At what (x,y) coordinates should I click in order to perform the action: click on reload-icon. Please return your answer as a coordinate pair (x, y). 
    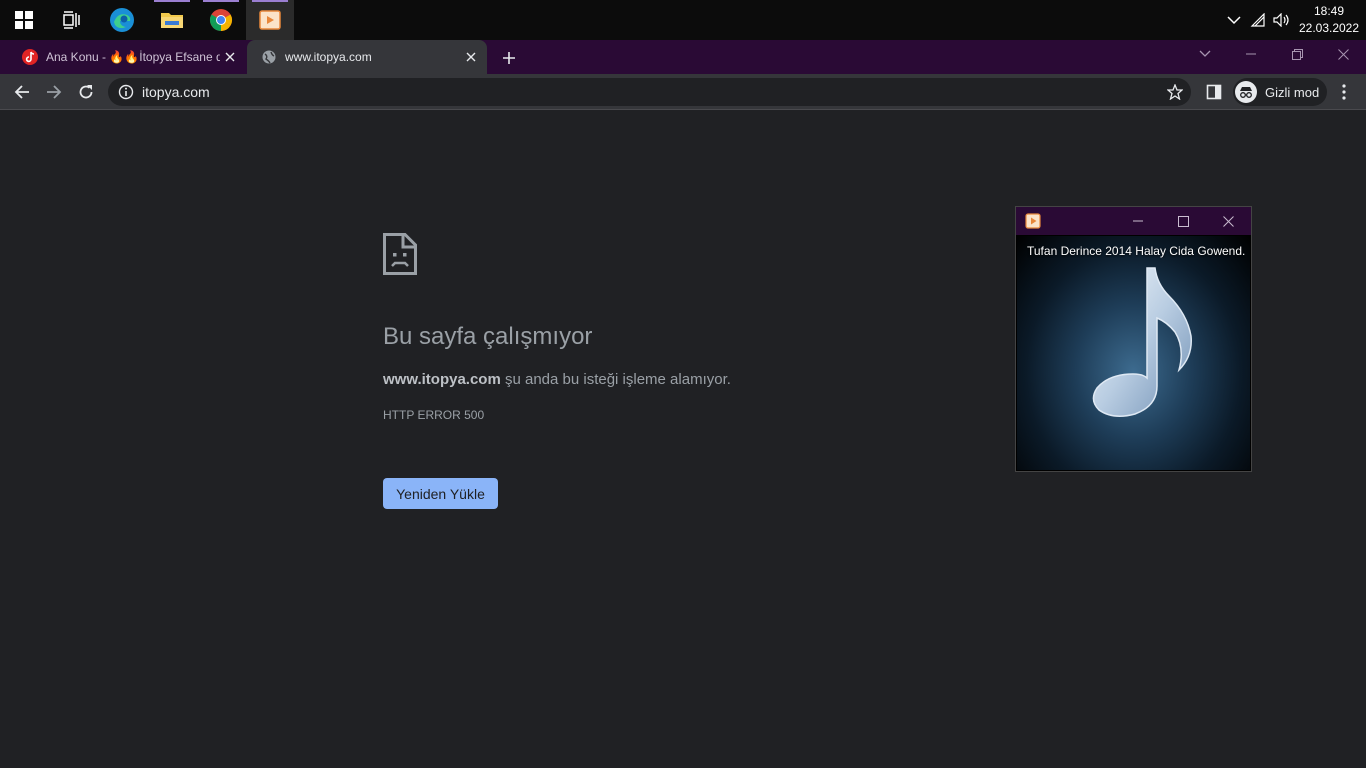
    Looking at the image, I should click on (86, 92).